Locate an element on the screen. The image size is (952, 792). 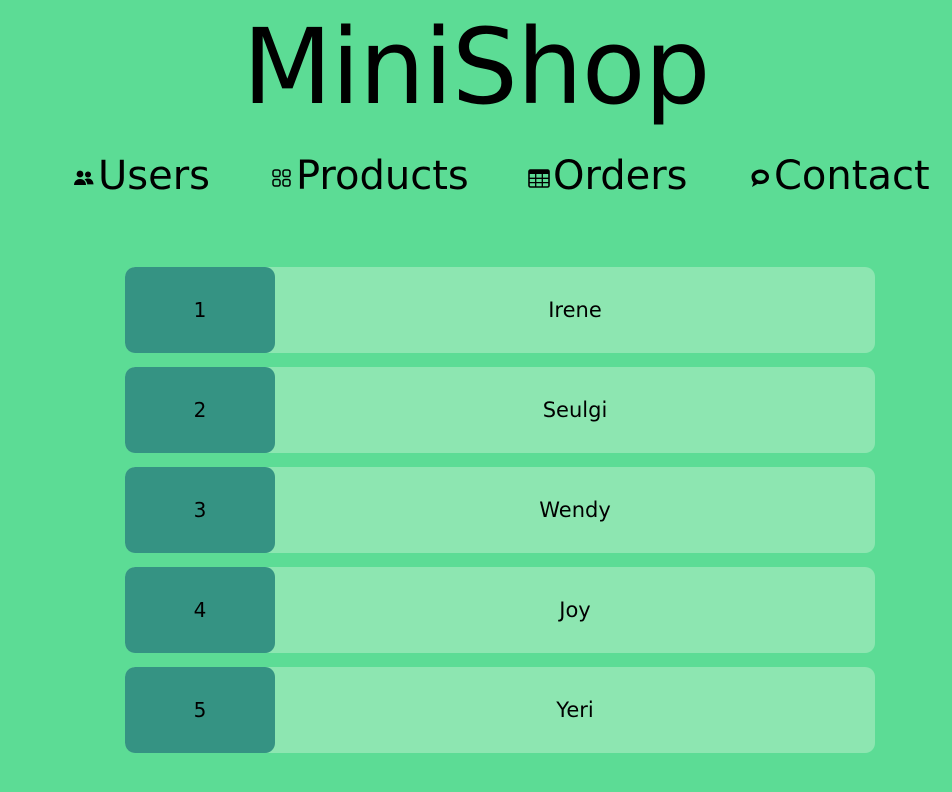
user-name: Irene is located at coordinates (575, 310).